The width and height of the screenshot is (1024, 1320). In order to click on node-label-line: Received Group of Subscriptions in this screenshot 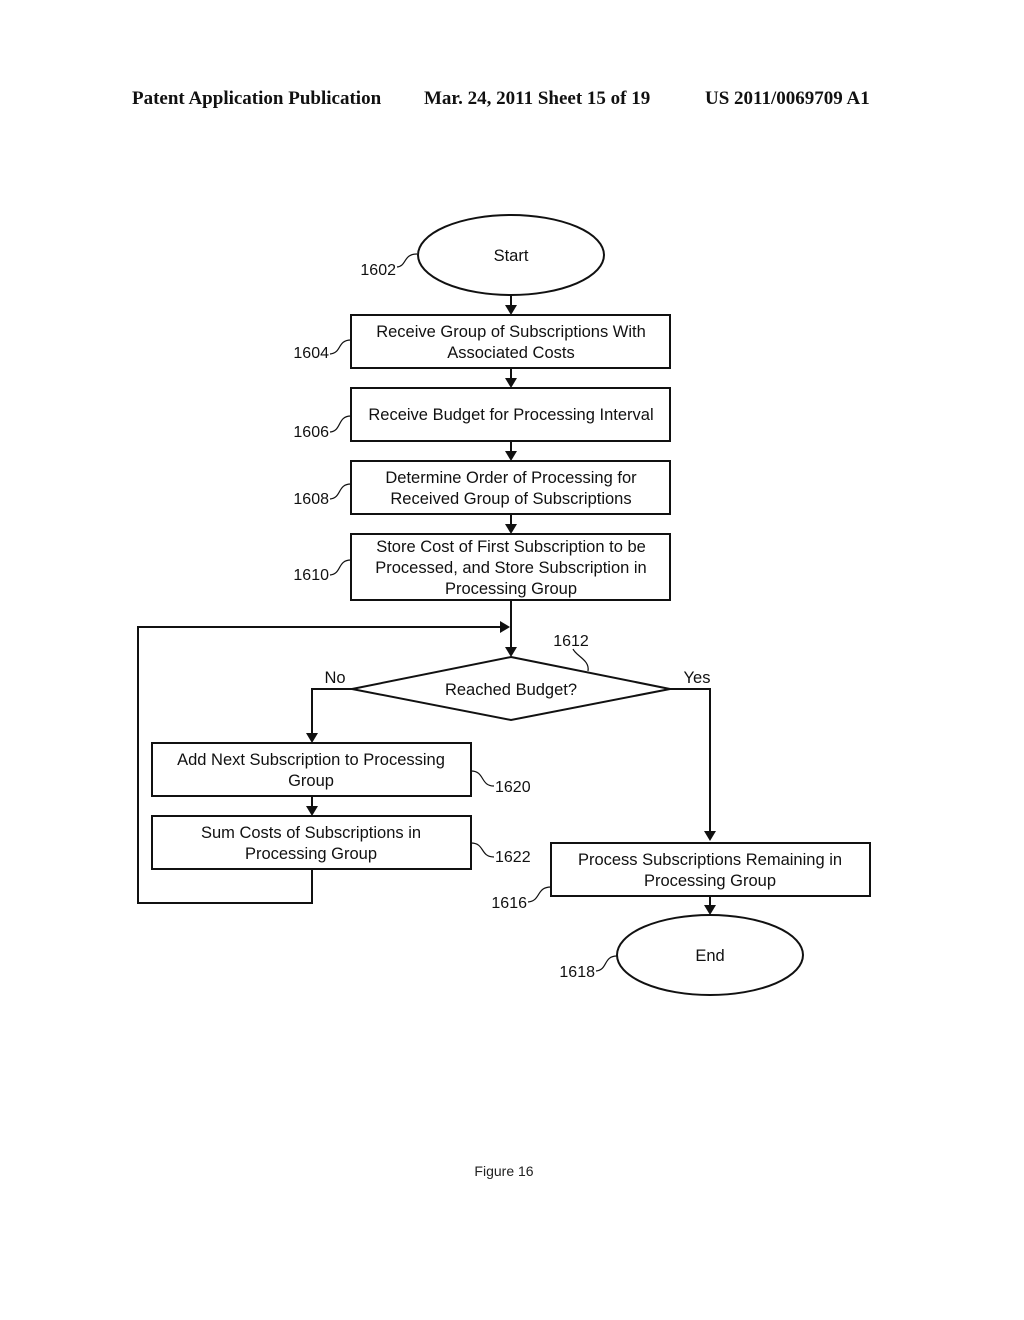, I will do `click(510, 499)`.